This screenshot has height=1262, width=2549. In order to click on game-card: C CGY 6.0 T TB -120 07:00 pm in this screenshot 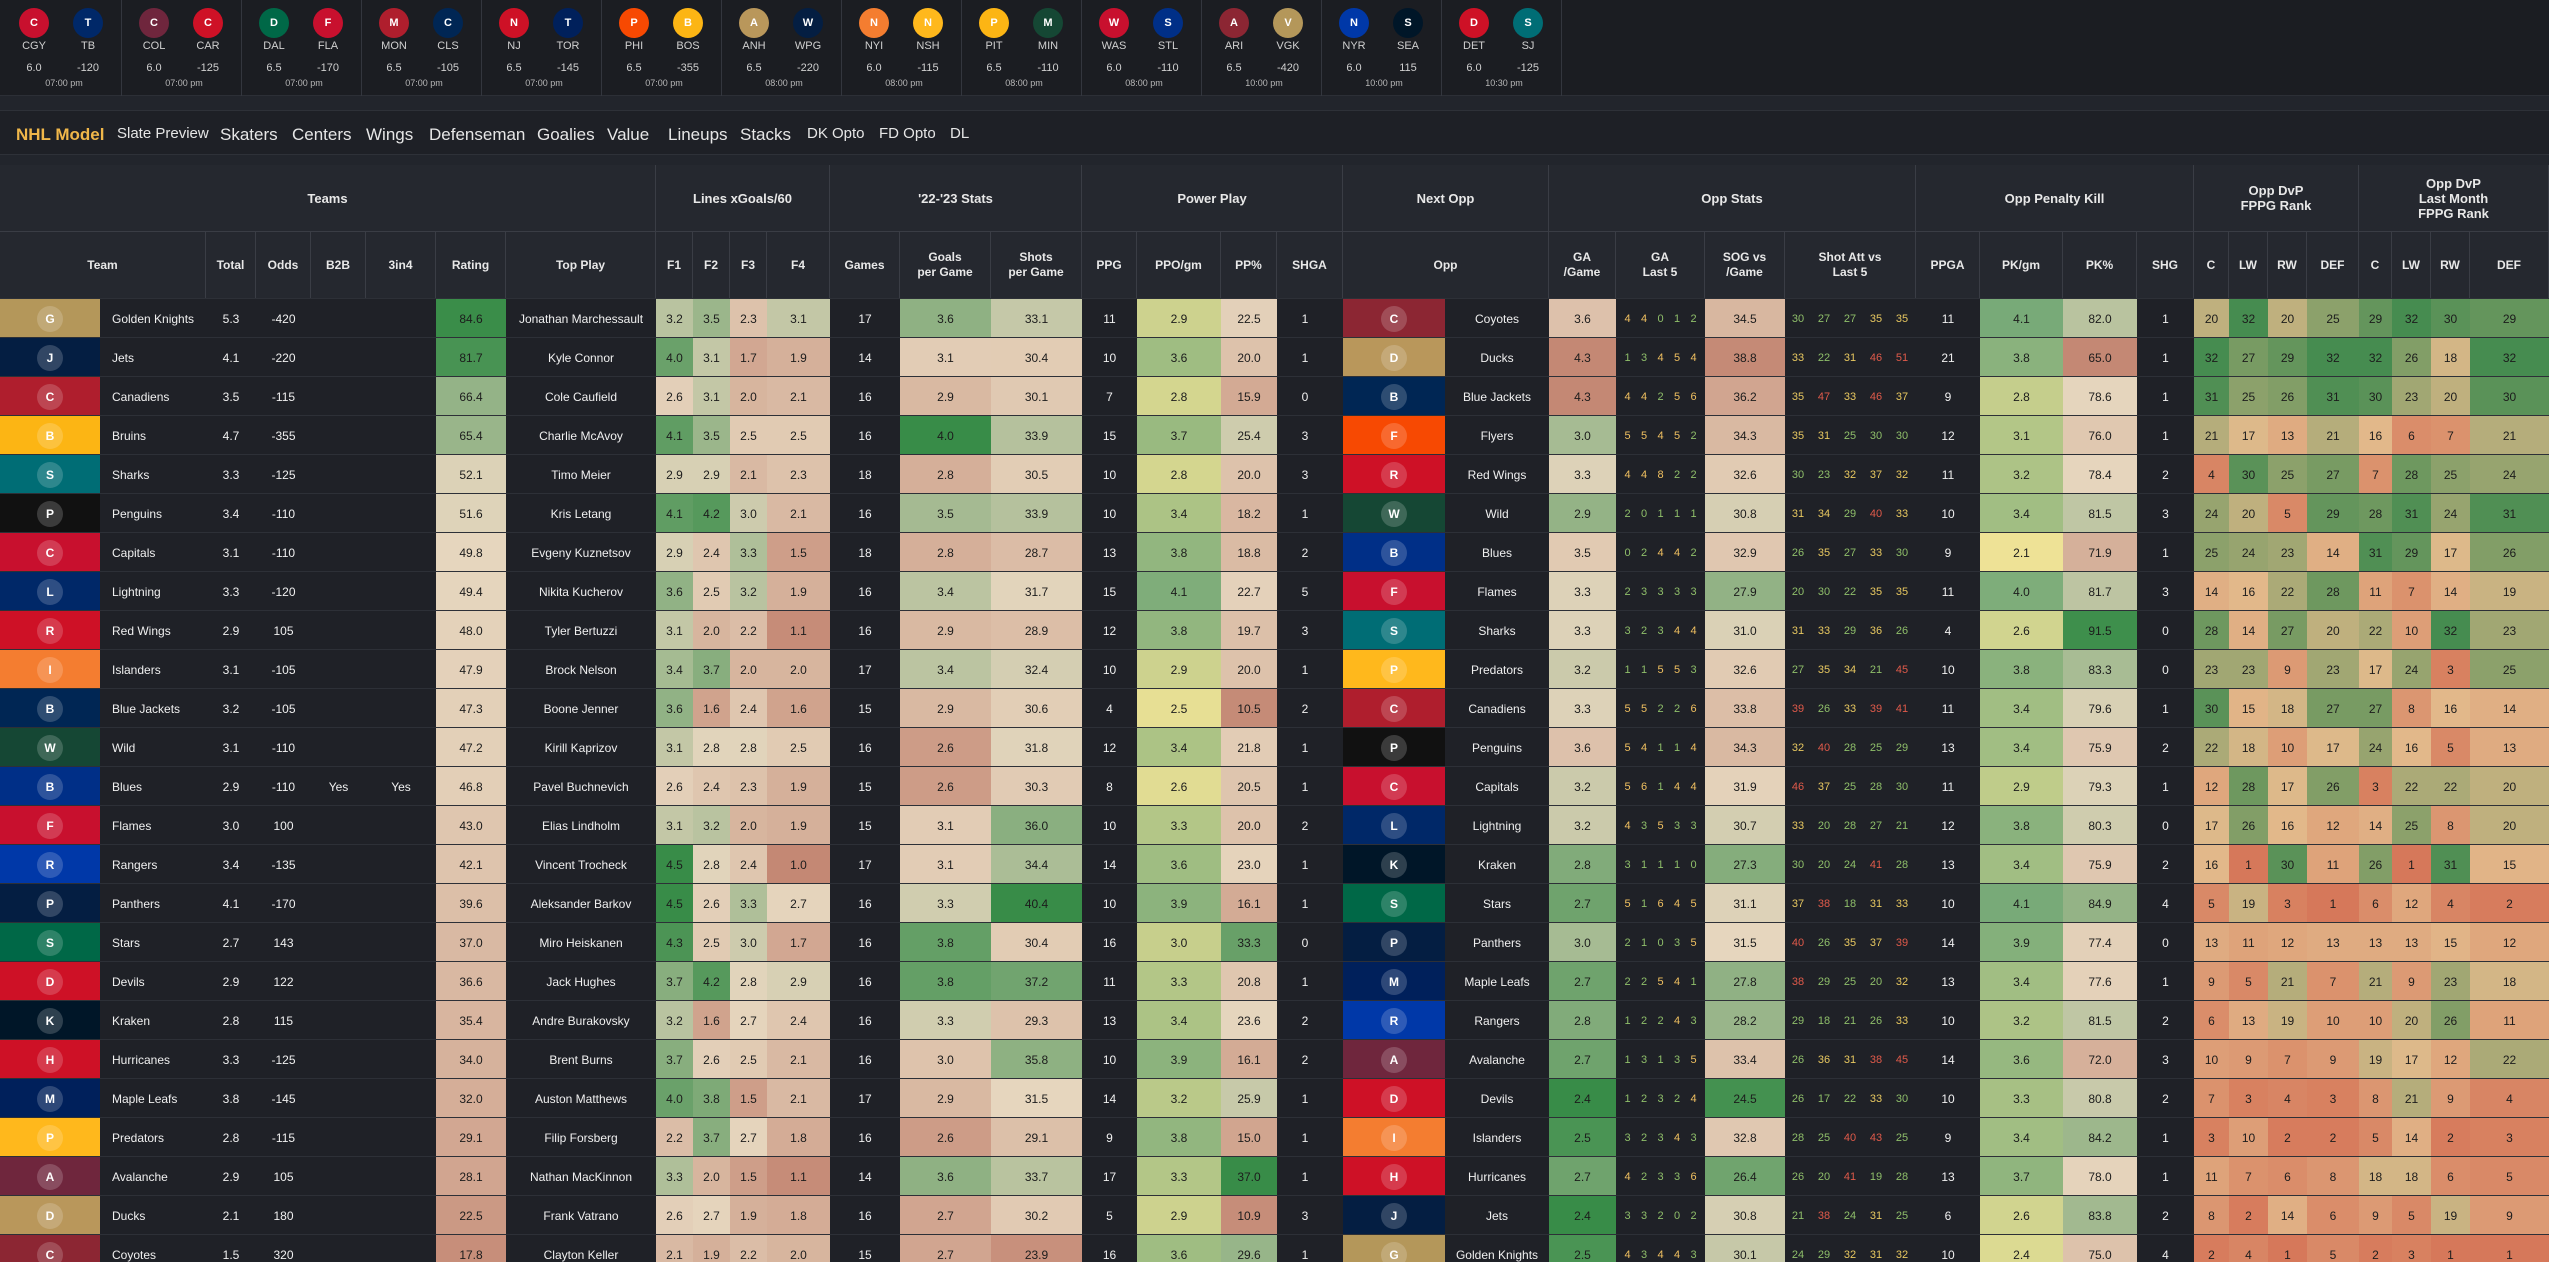, I will do `click(64, 48)`.